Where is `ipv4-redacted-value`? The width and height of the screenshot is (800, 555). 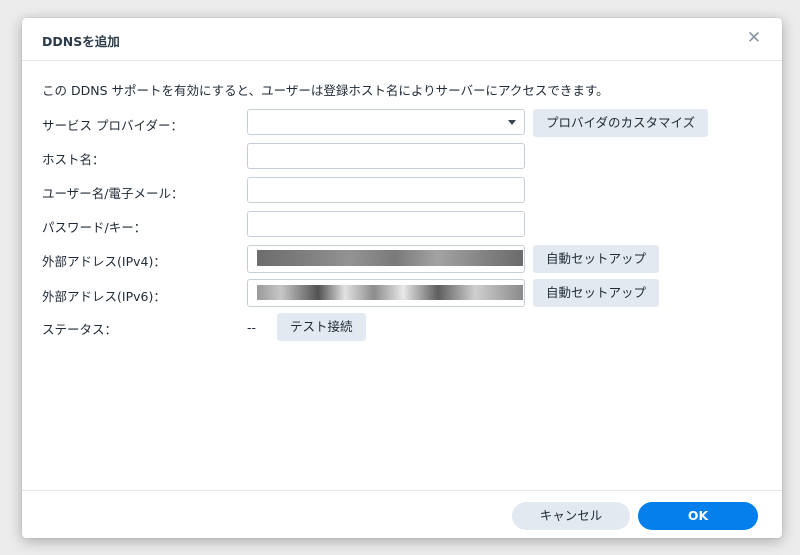
ipv4-redacted-value is located at coordinates (390, 258).